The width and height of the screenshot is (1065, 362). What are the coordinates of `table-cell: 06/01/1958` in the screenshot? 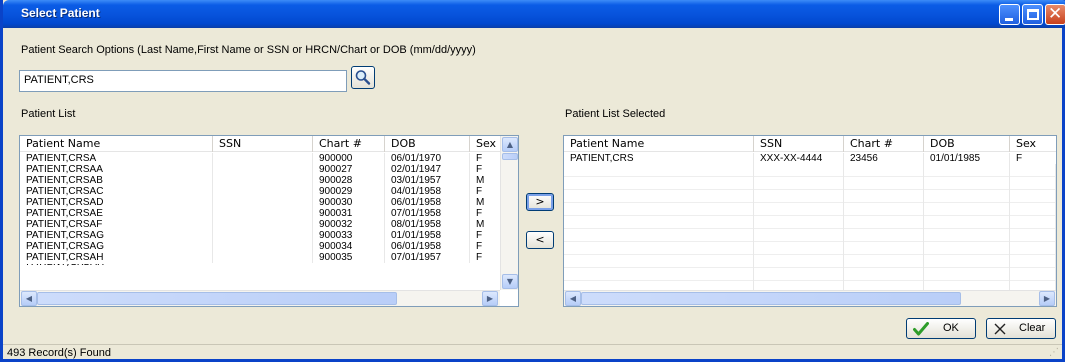 It's located at (427, 246).